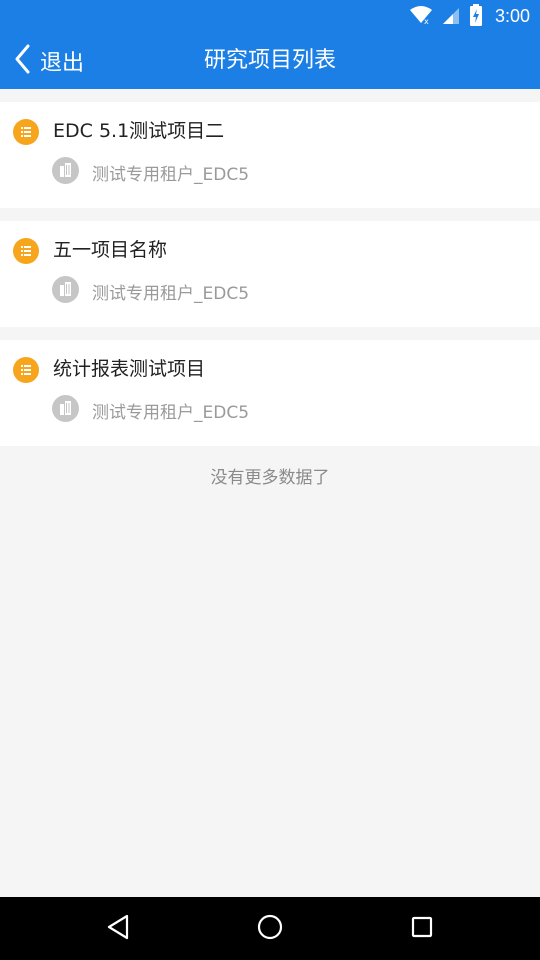 The image size is (540, 960). I want to click on no-more-data-text: 没有更多数据了, so click(270, 478).